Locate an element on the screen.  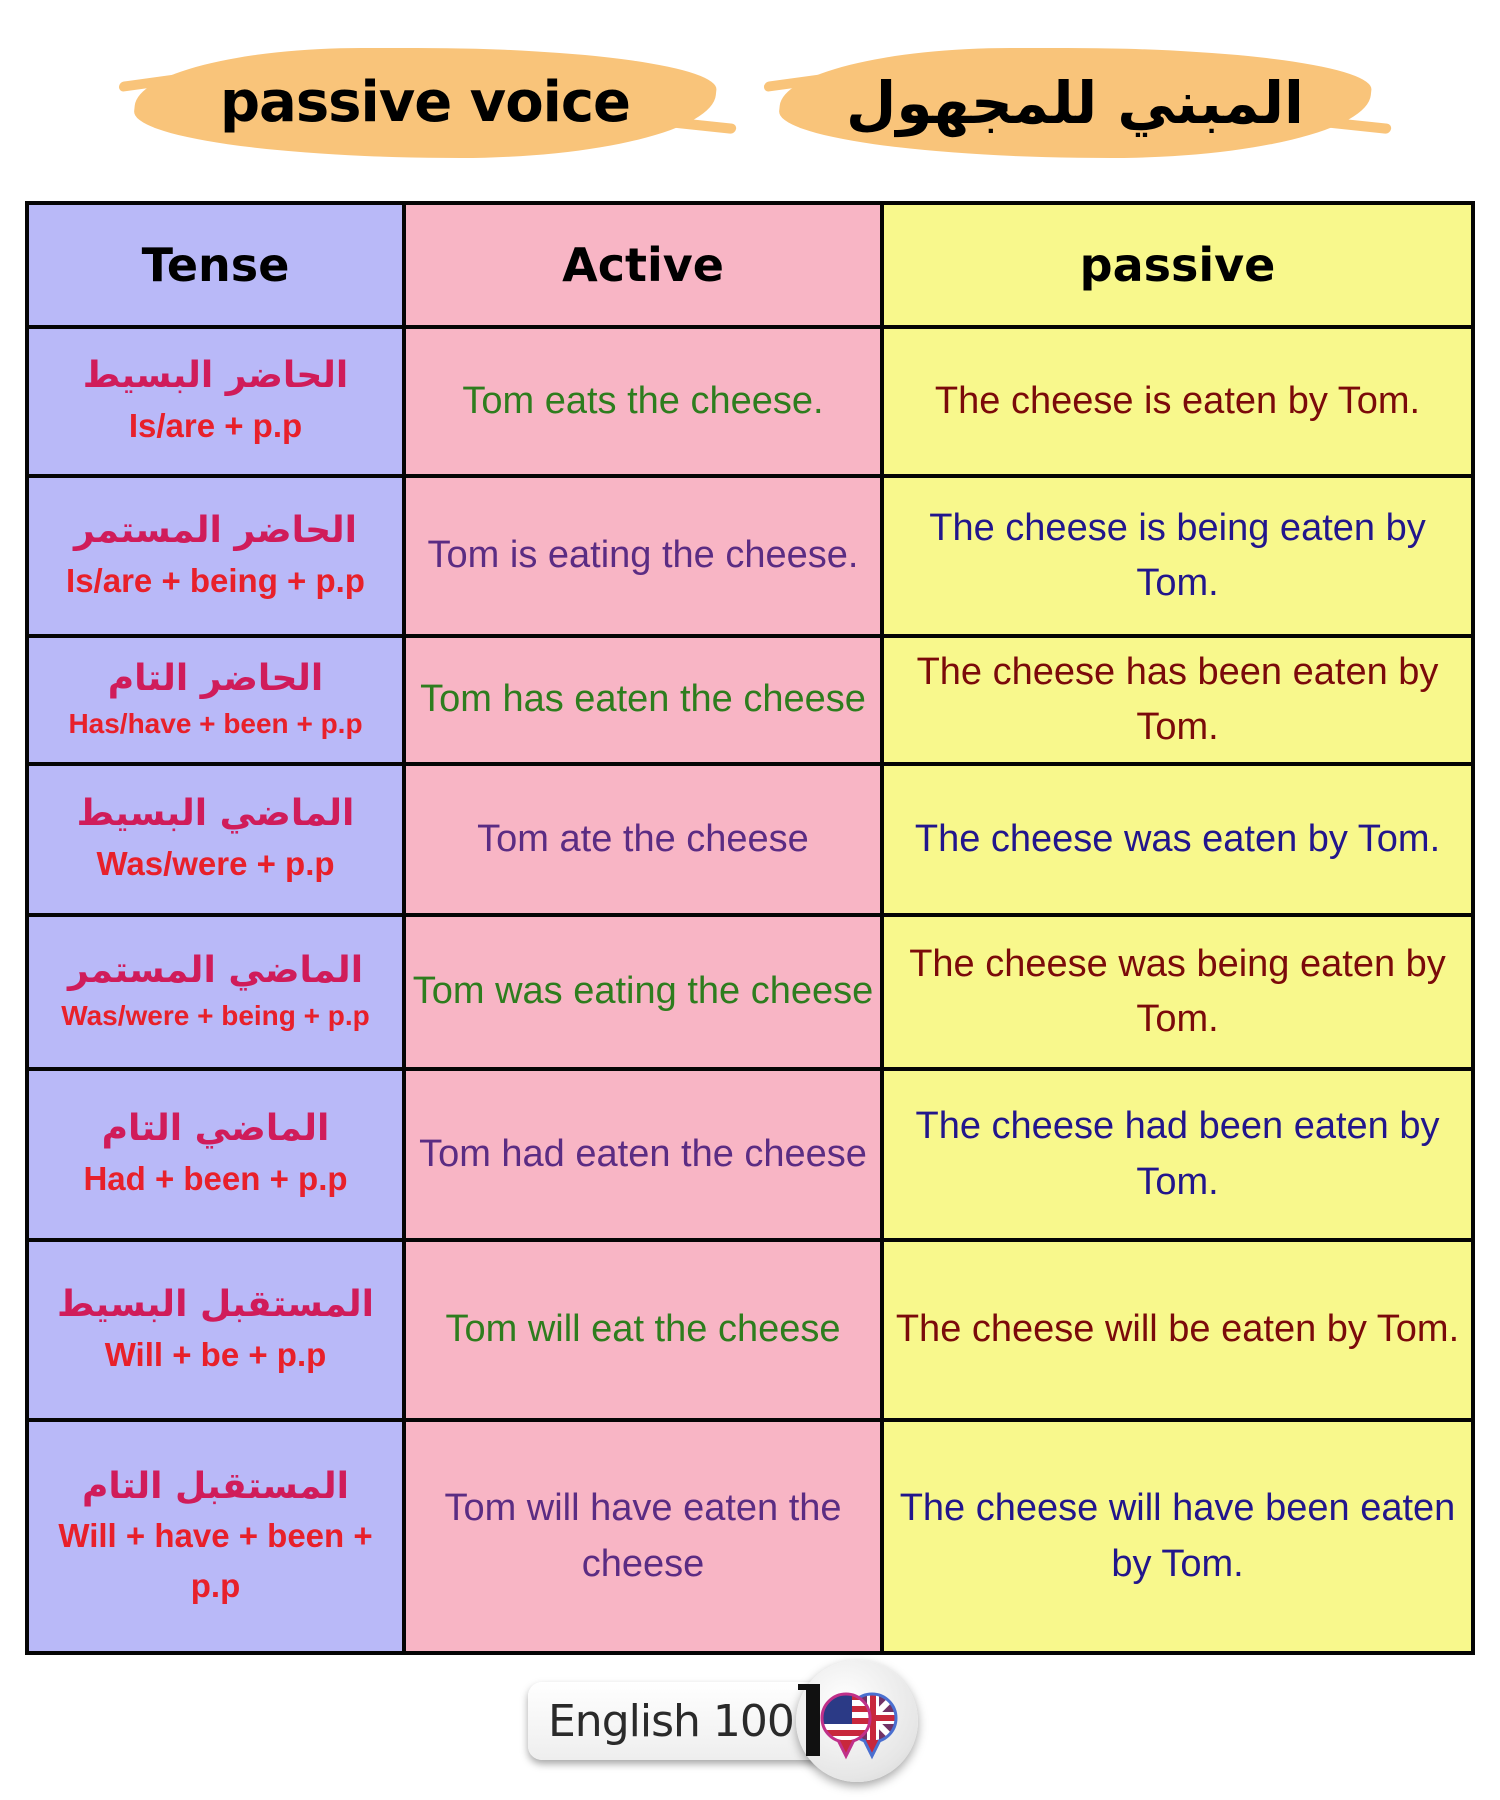
passive-cell: The cheese was eaten by Tom. is located at coordinates (1177, 839).